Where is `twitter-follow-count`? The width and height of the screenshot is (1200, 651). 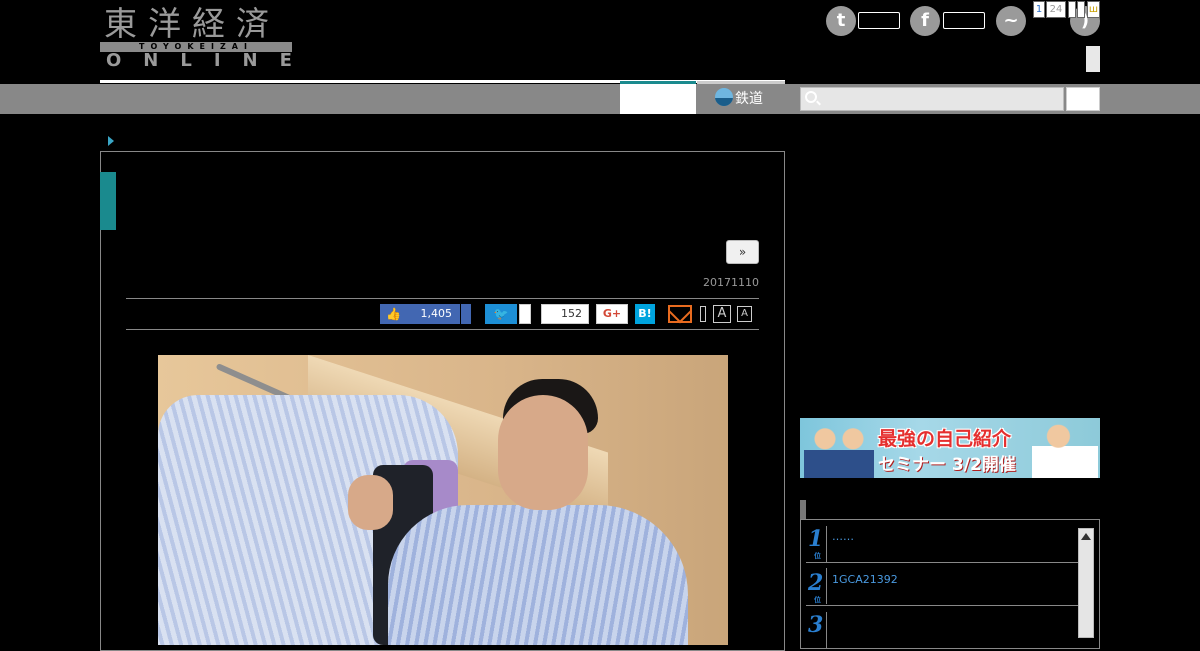
twitter-follow-count is located at coordinates (879, 20).